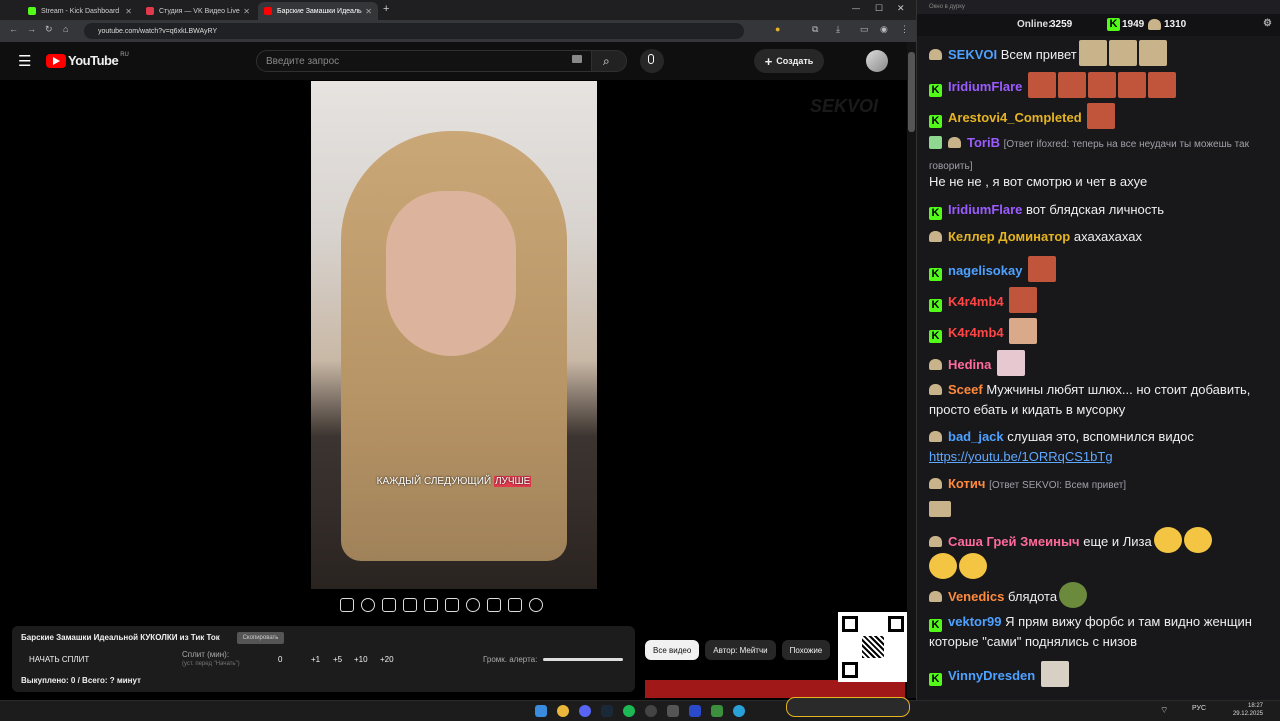  I want to click on back-icon: ←, so click(13, 29).